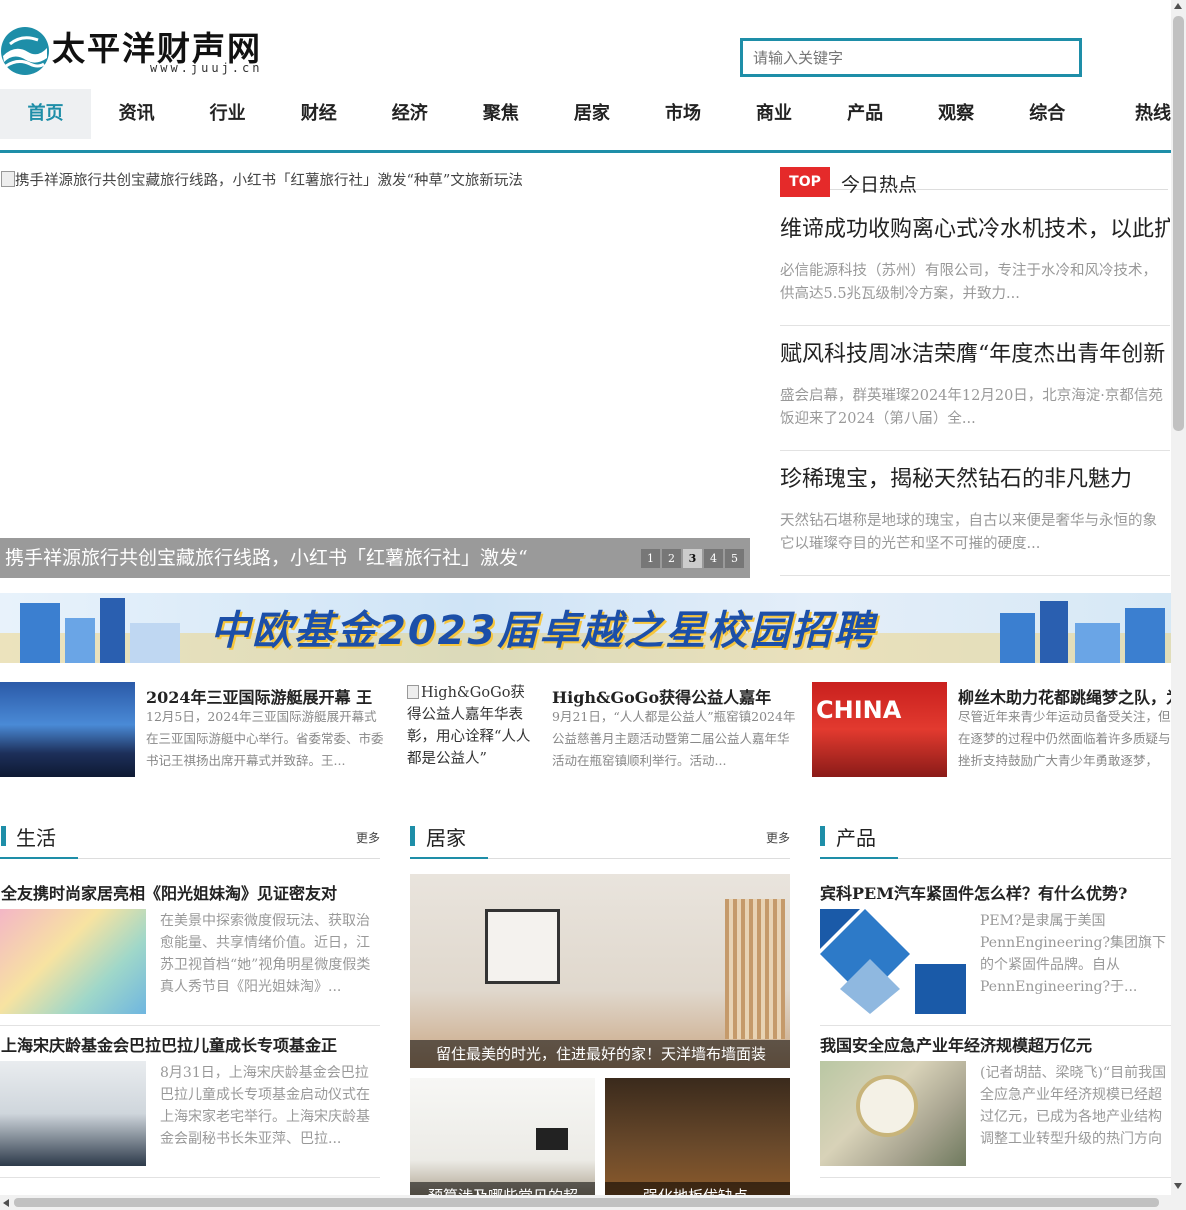 This screenshot has height=1210, width=1186. What do you see at coordinates (682, 114) in the screenshot?
I see `nav-market: 市场` at bounding box center [682, 114].